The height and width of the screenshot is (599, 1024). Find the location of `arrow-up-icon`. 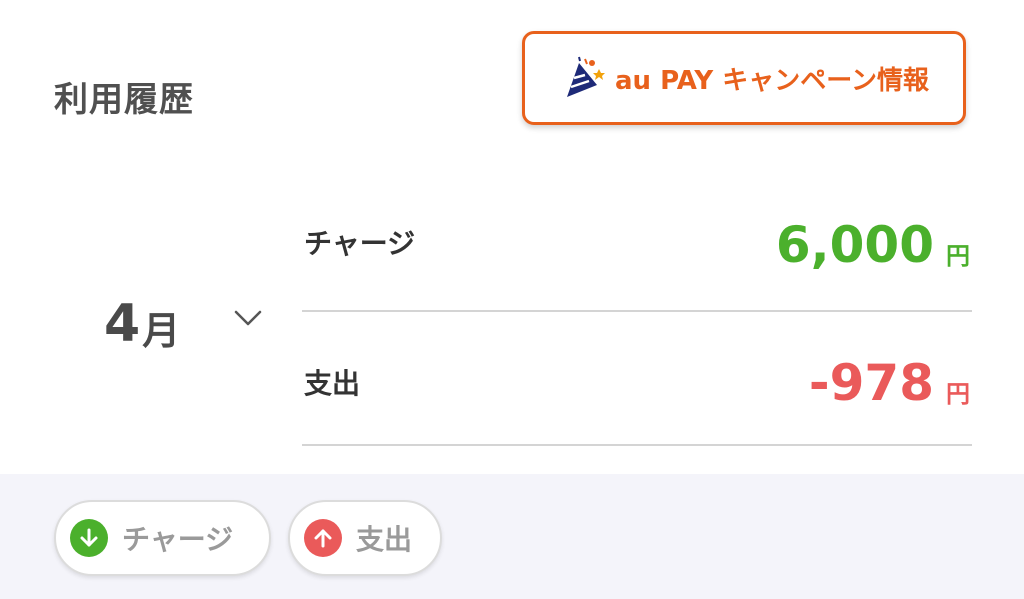

arrow-up-icon is located at coordinates (323, 538).